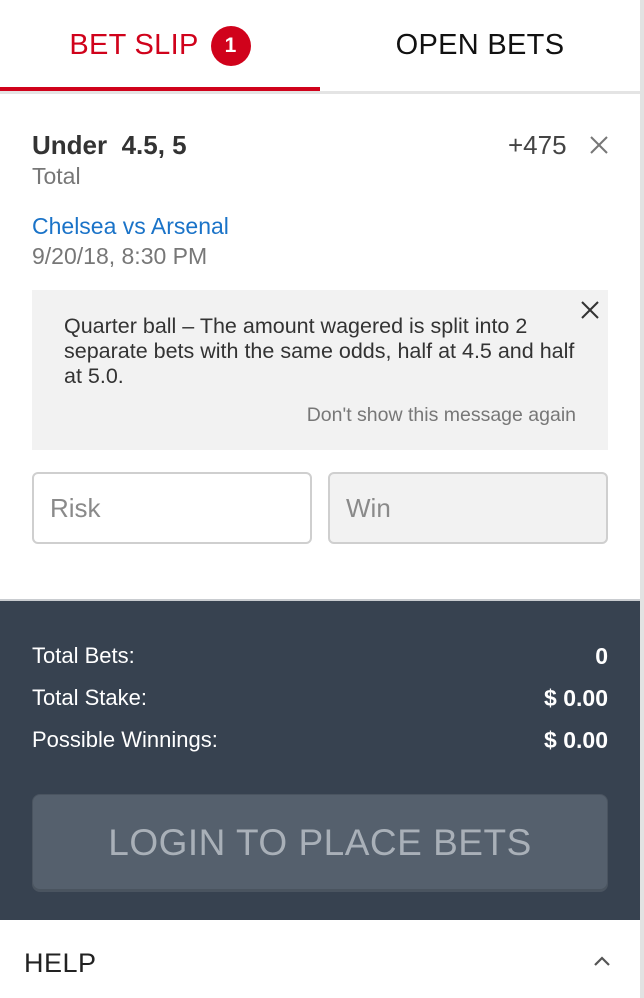  Describe the element at coordinates (160, 89) in the screenshot. I see `active-tab-indicator` at that location.